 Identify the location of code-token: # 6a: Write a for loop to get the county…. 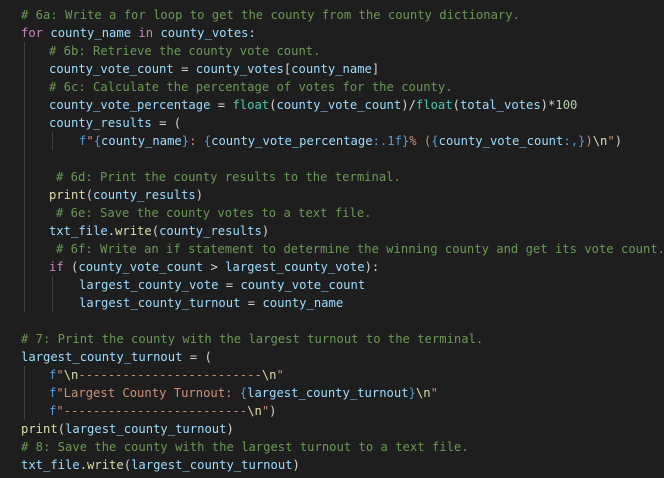
(270, 15).